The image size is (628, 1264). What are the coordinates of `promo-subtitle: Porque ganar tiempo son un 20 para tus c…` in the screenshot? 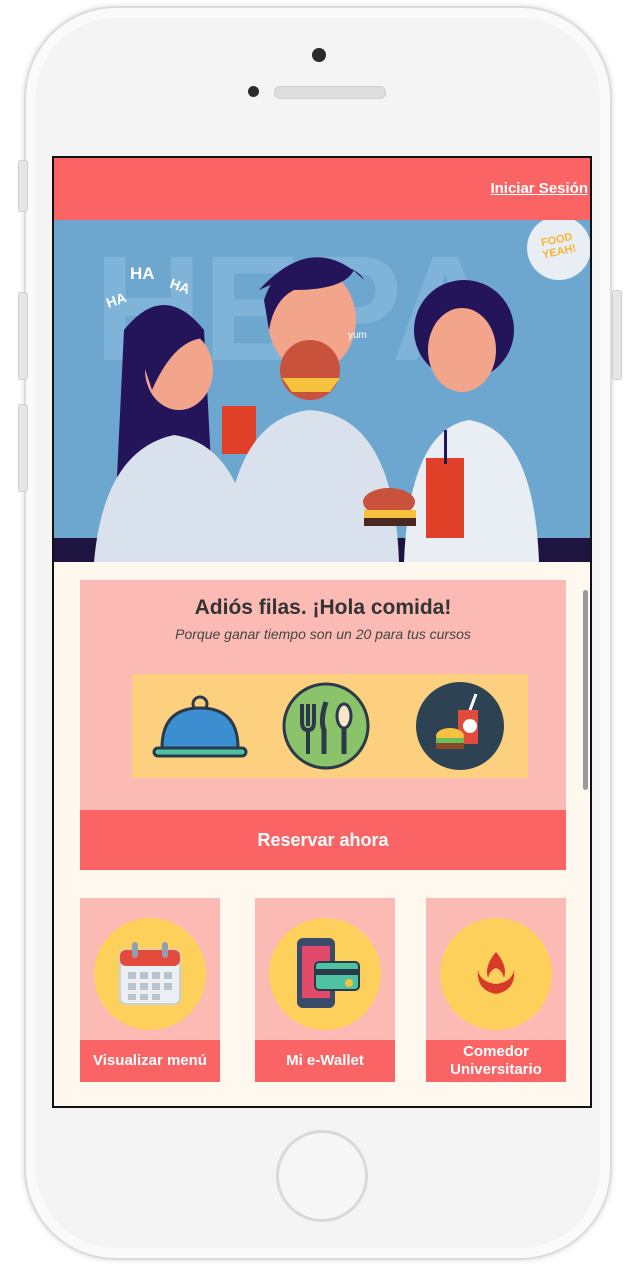 It's located at (323, 634).